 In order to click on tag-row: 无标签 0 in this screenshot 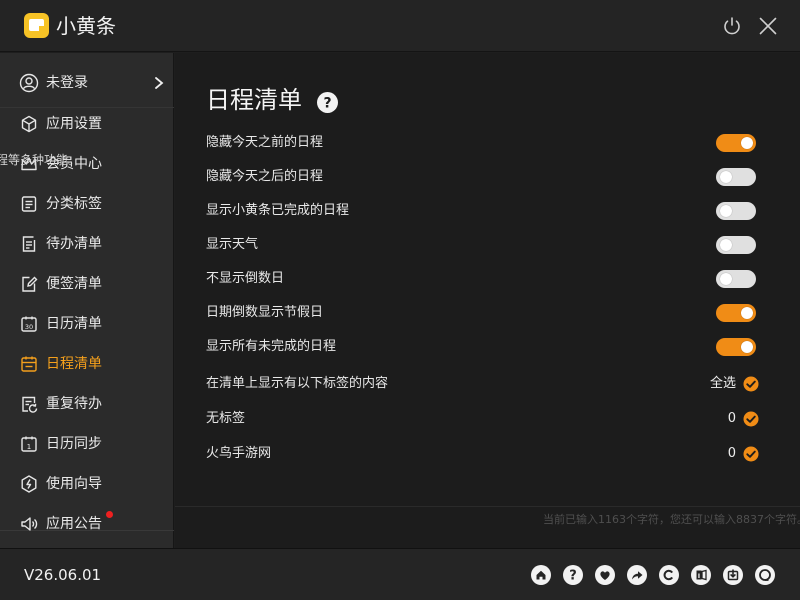, I will do `click(482, 419)`.